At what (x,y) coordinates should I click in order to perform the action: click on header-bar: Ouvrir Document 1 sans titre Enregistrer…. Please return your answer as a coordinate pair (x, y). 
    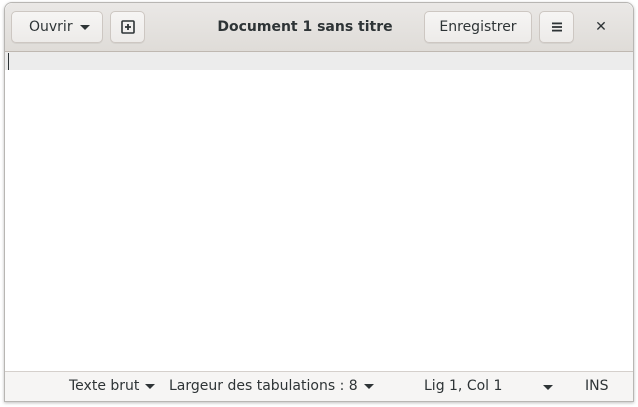
    Looking at the image, I should click on (319, 27).